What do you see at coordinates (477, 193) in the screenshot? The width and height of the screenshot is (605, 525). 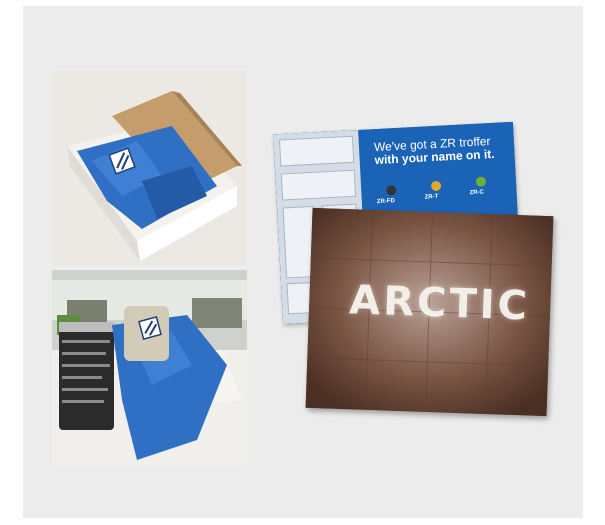 I see `product-label-3: ZR-C` at bounding box center [477, 193].